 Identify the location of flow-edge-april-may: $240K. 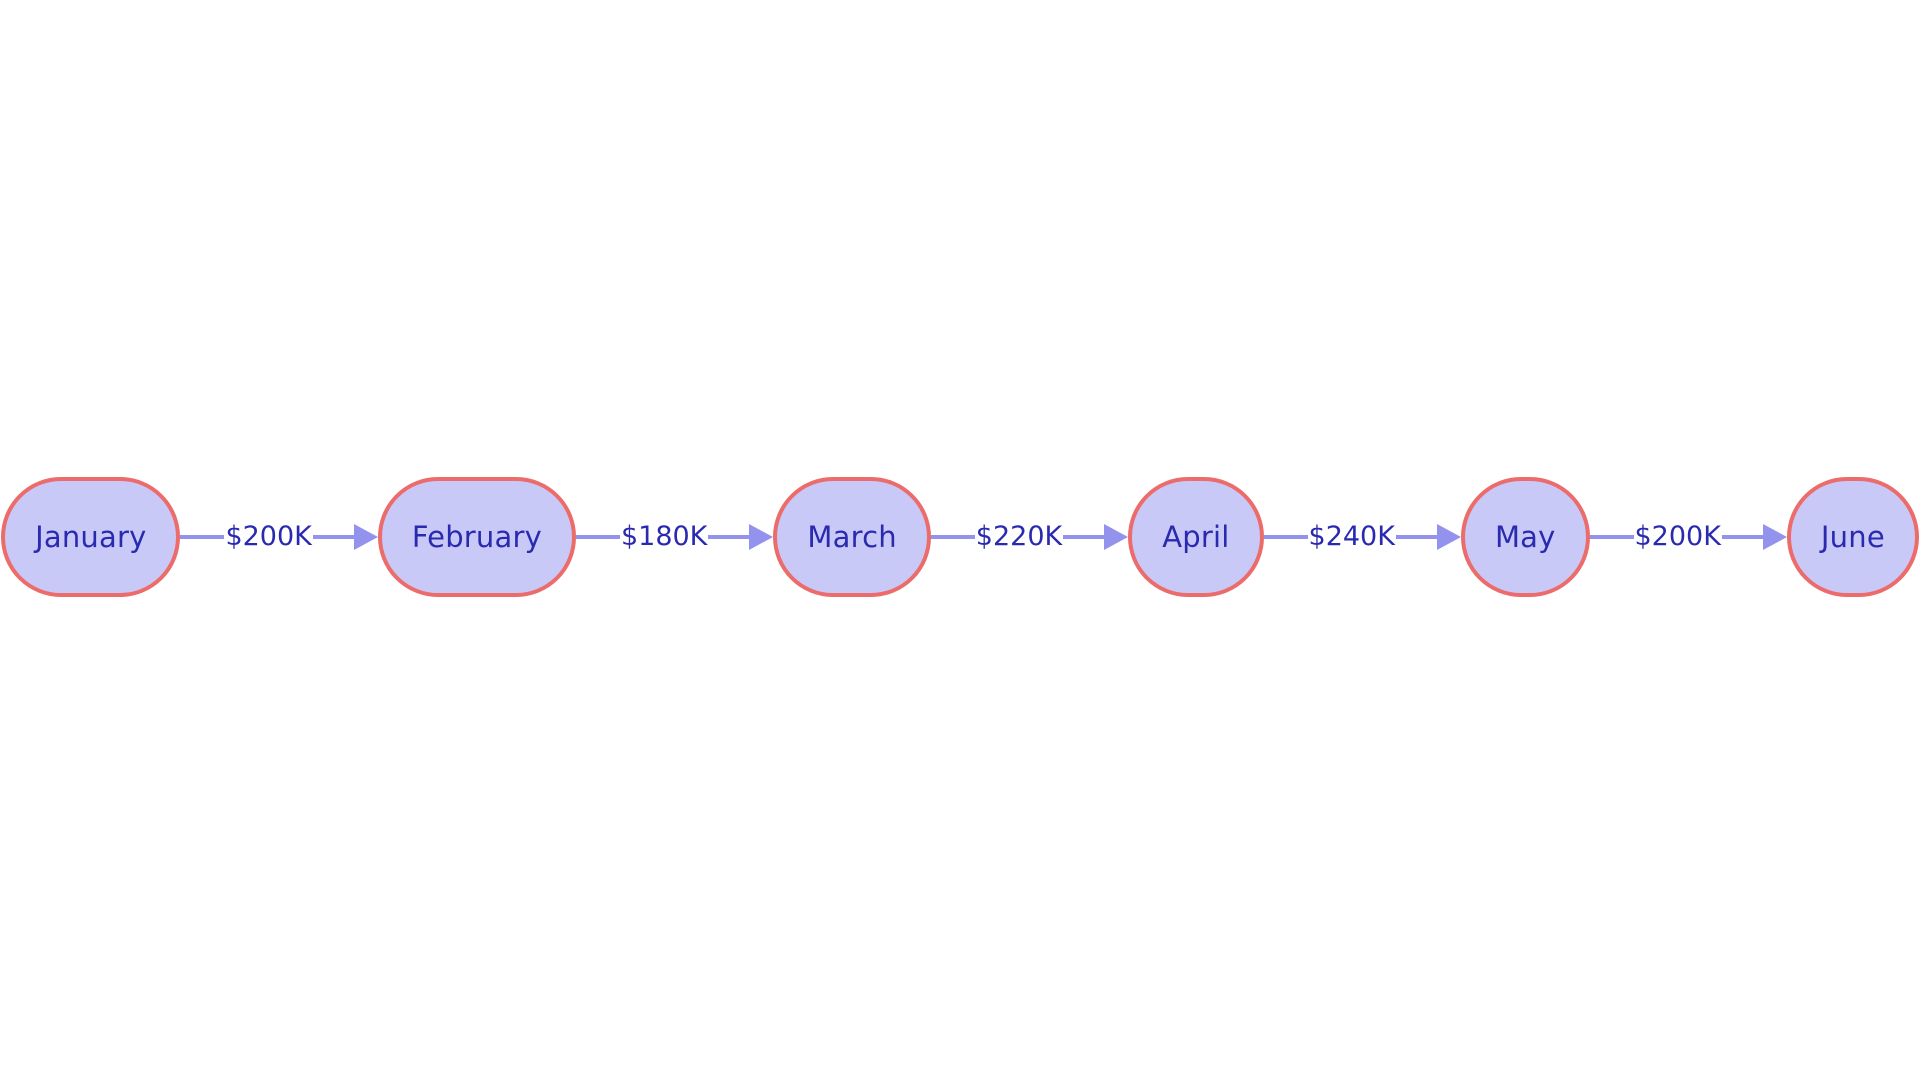
(1362, 537).